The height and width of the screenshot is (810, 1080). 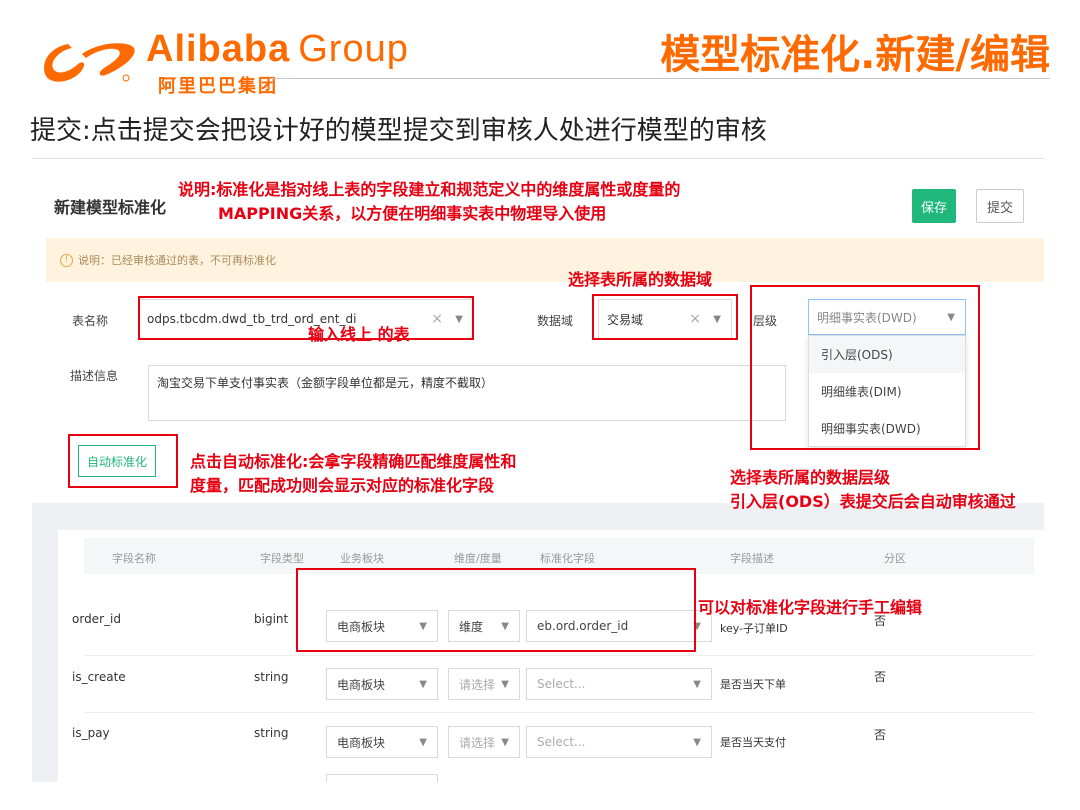 I want to click on field-type: bigint, so click(x=271, y=619).